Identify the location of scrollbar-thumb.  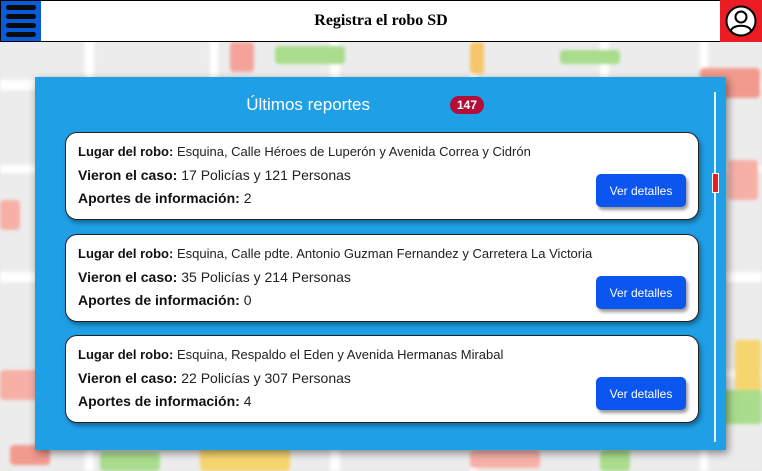
(715, 183).